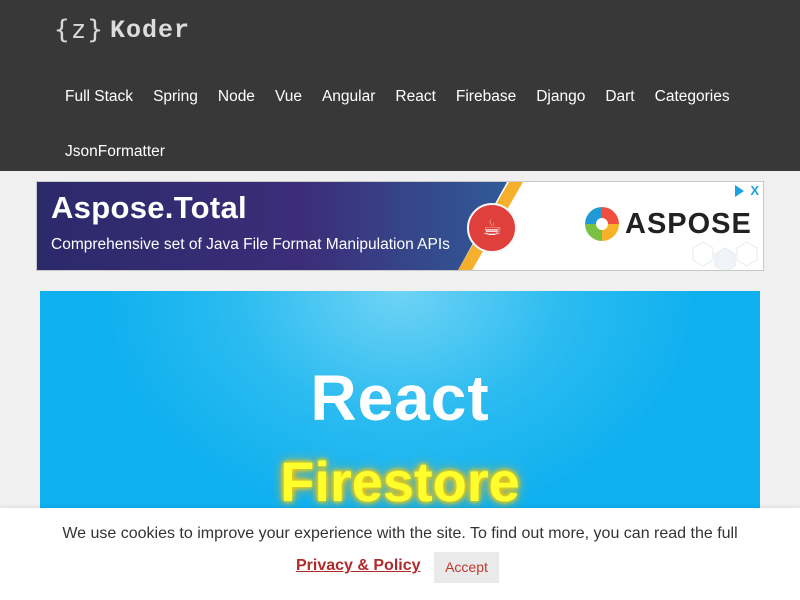 The height and width of the screenshot is (600, 800). I want to click on ad-close-icon: X, so click(754, 190).